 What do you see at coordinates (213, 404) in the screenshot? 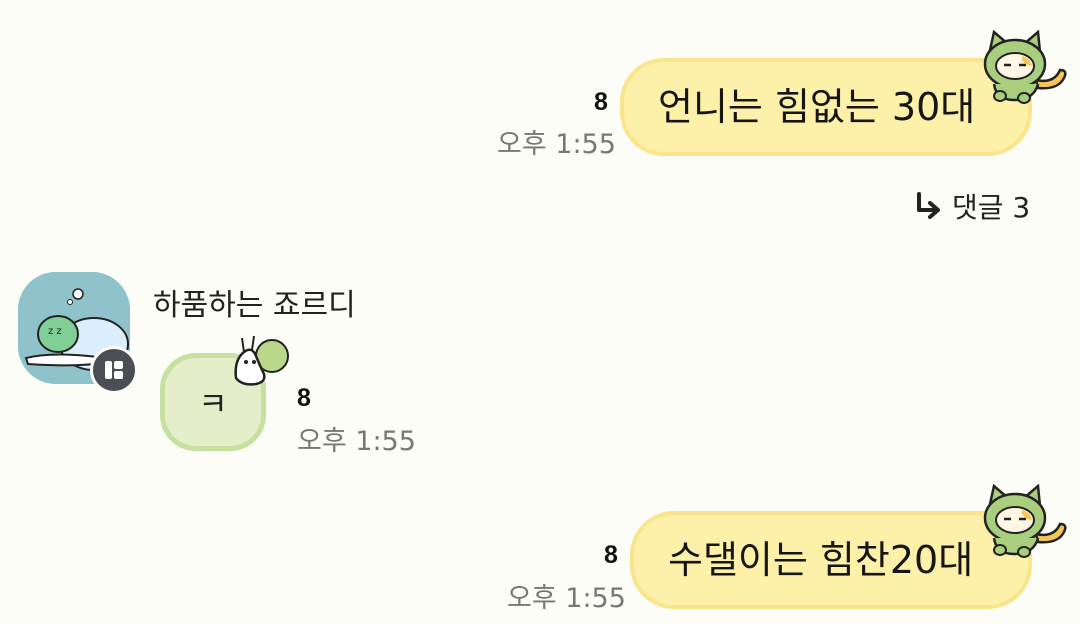
I see `message-text: ㅋ` at bounding box center [213, 404].